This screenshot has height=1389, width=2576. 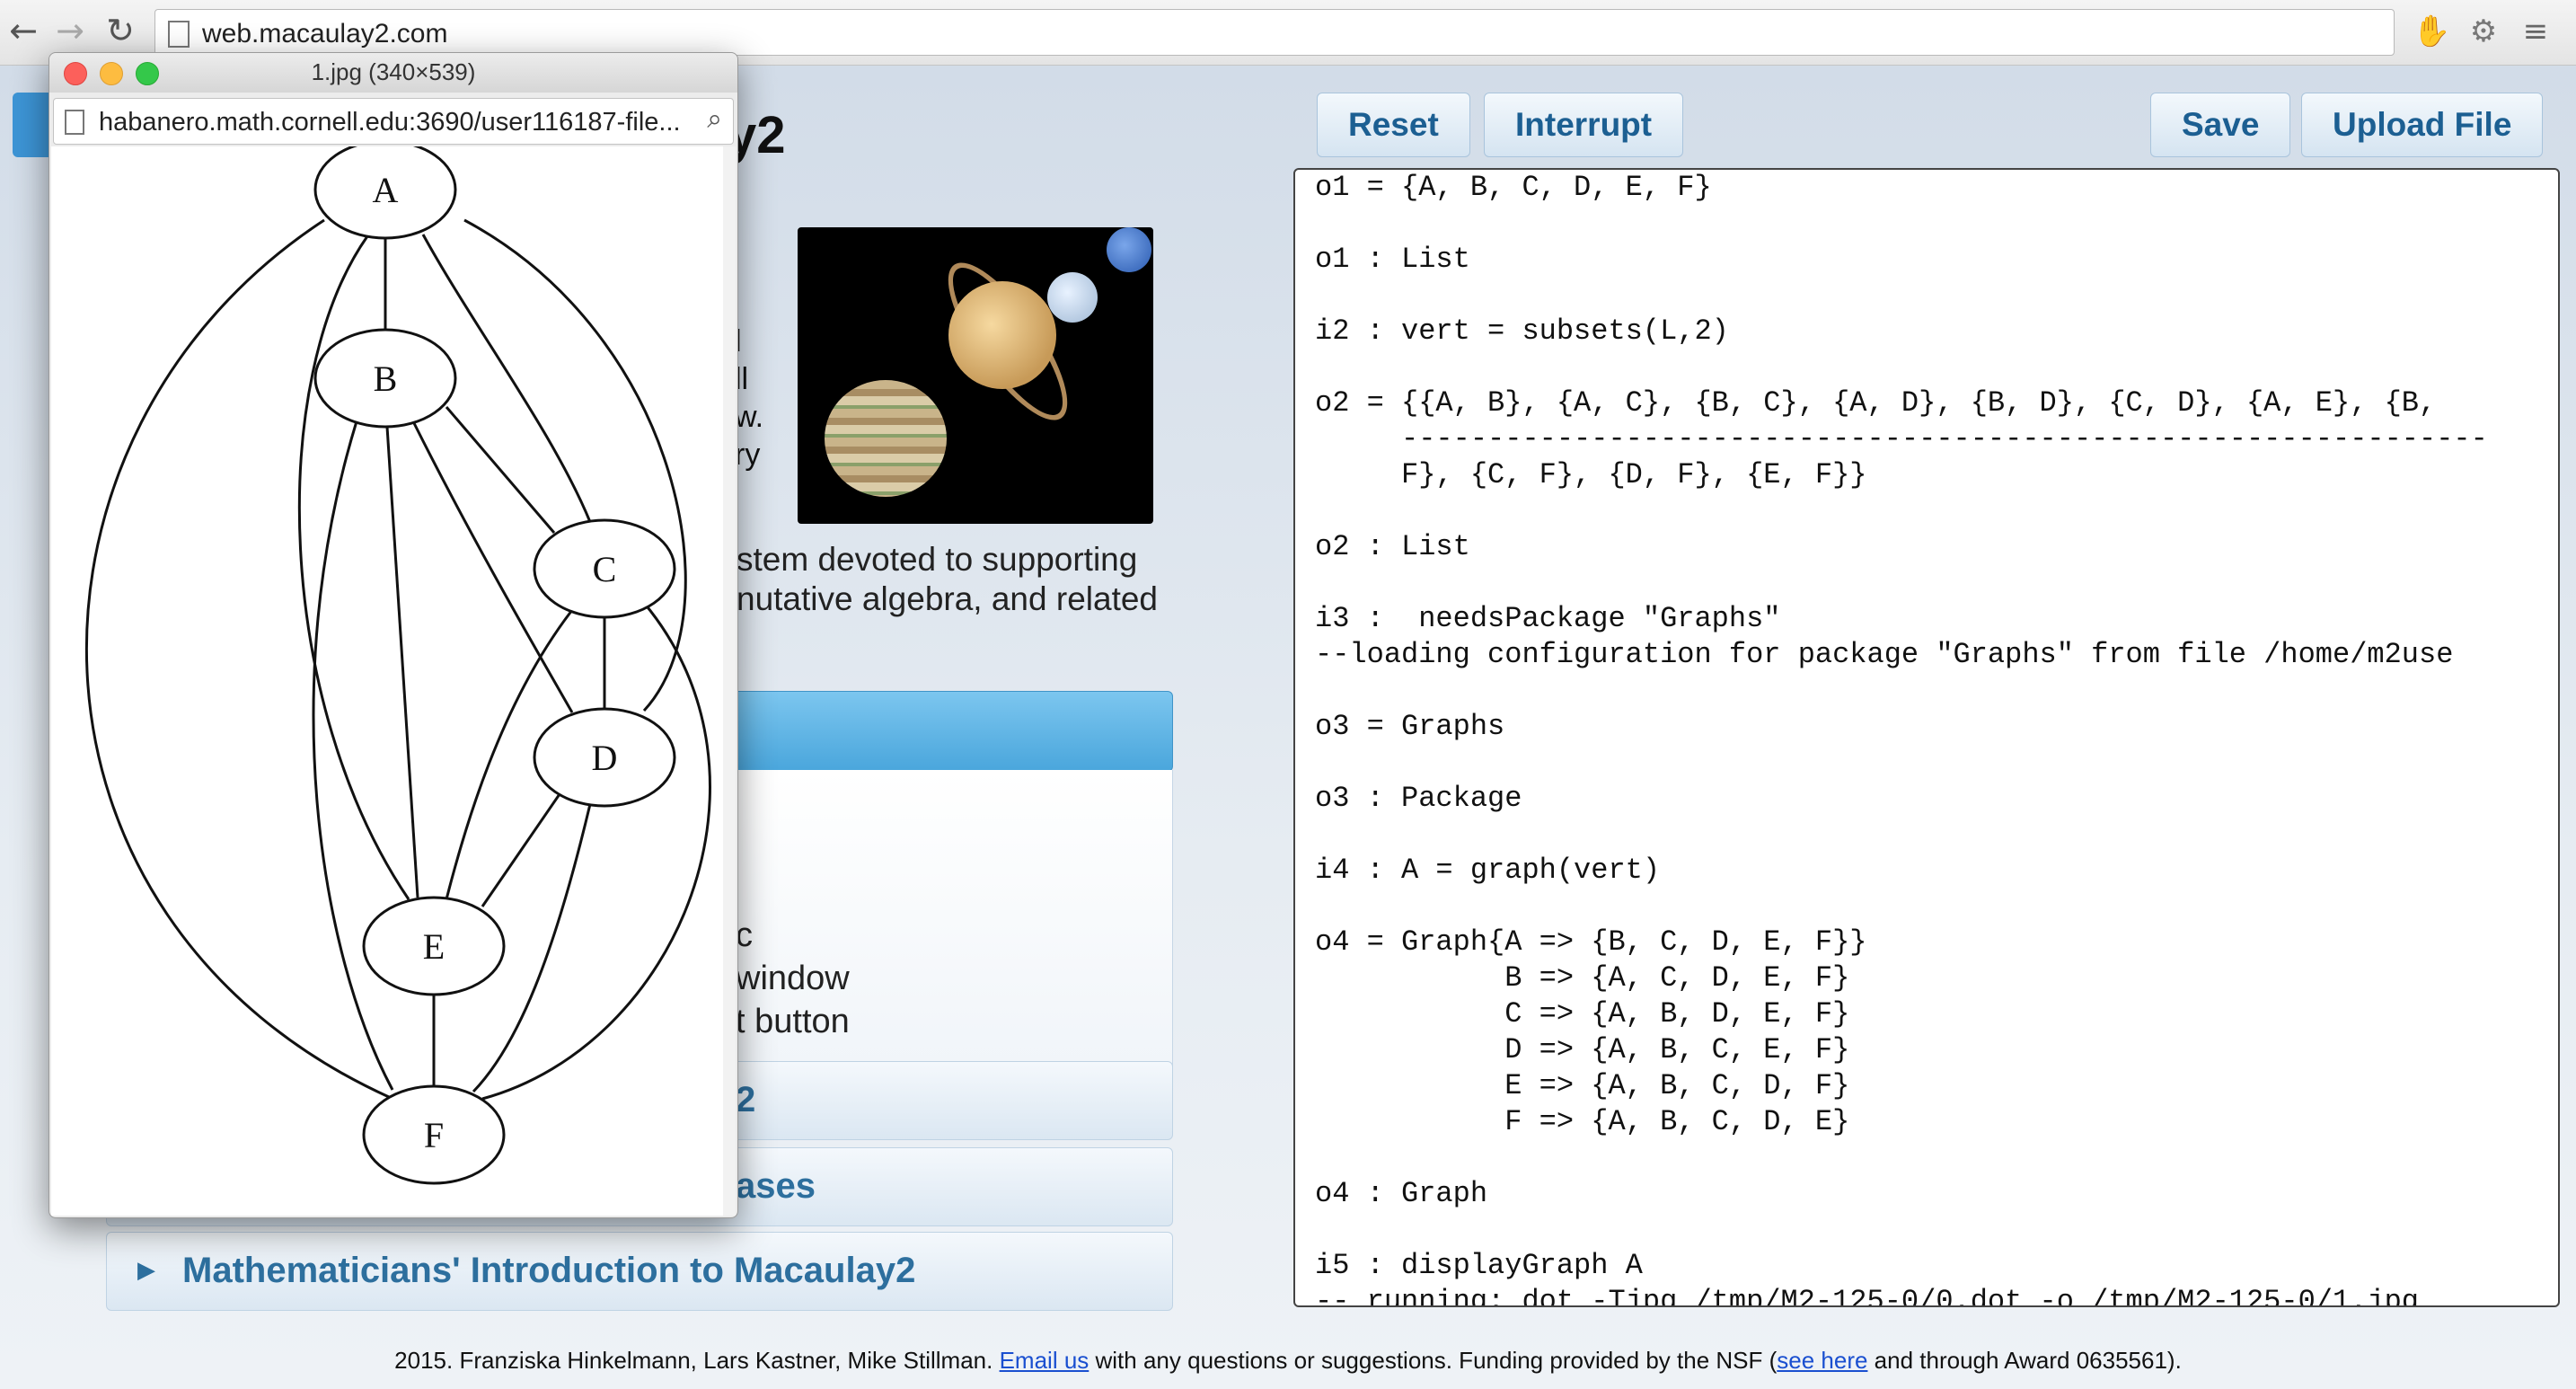 What do you see at coordinates (120, 30) in the screenshot?
I see `reload-icon: ↻` at bounding box center [120, 30].